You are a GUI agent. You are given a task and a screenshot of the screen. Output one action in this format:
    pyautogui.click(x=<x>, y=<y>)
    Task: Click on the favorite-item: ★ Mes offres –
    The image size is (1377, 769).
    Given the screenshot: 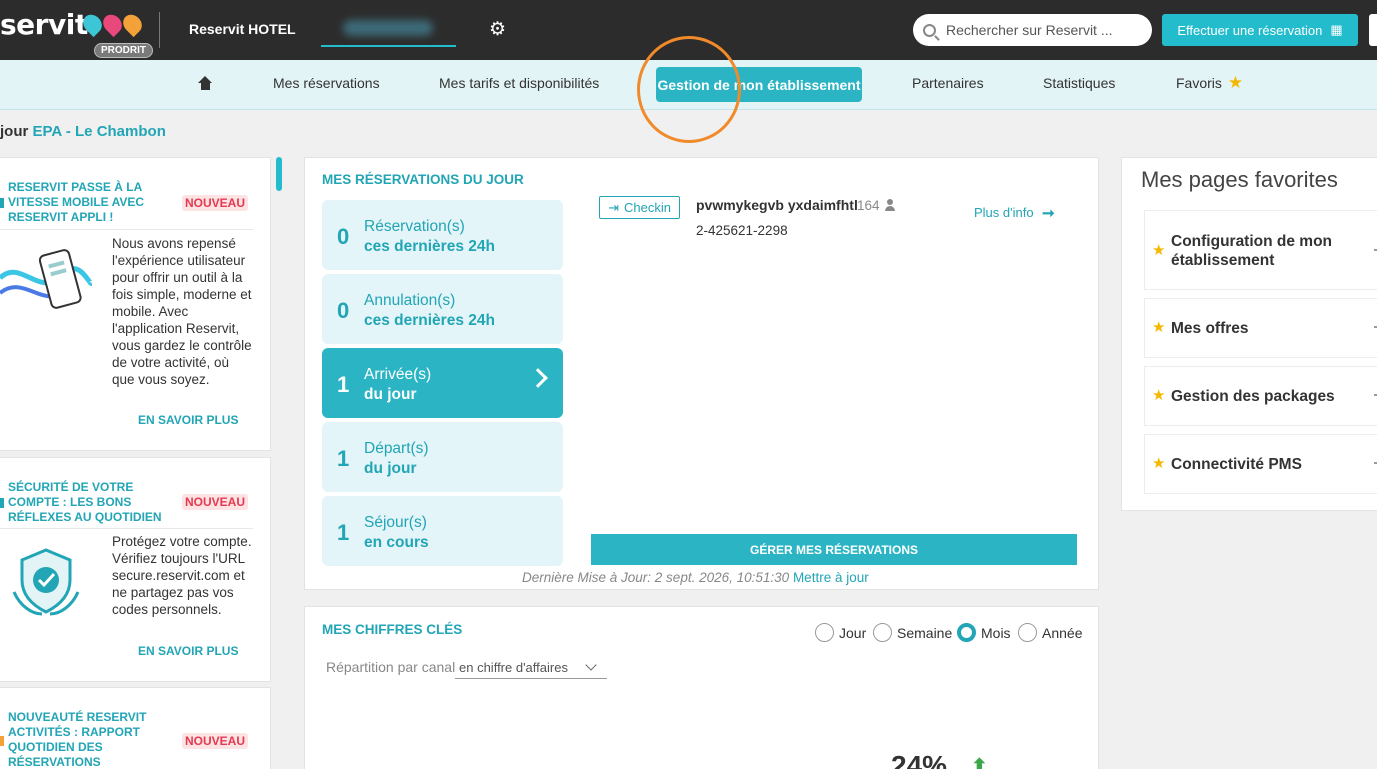 What is the action you would take?
    pyautogui.click(x=1260, y=328)
    